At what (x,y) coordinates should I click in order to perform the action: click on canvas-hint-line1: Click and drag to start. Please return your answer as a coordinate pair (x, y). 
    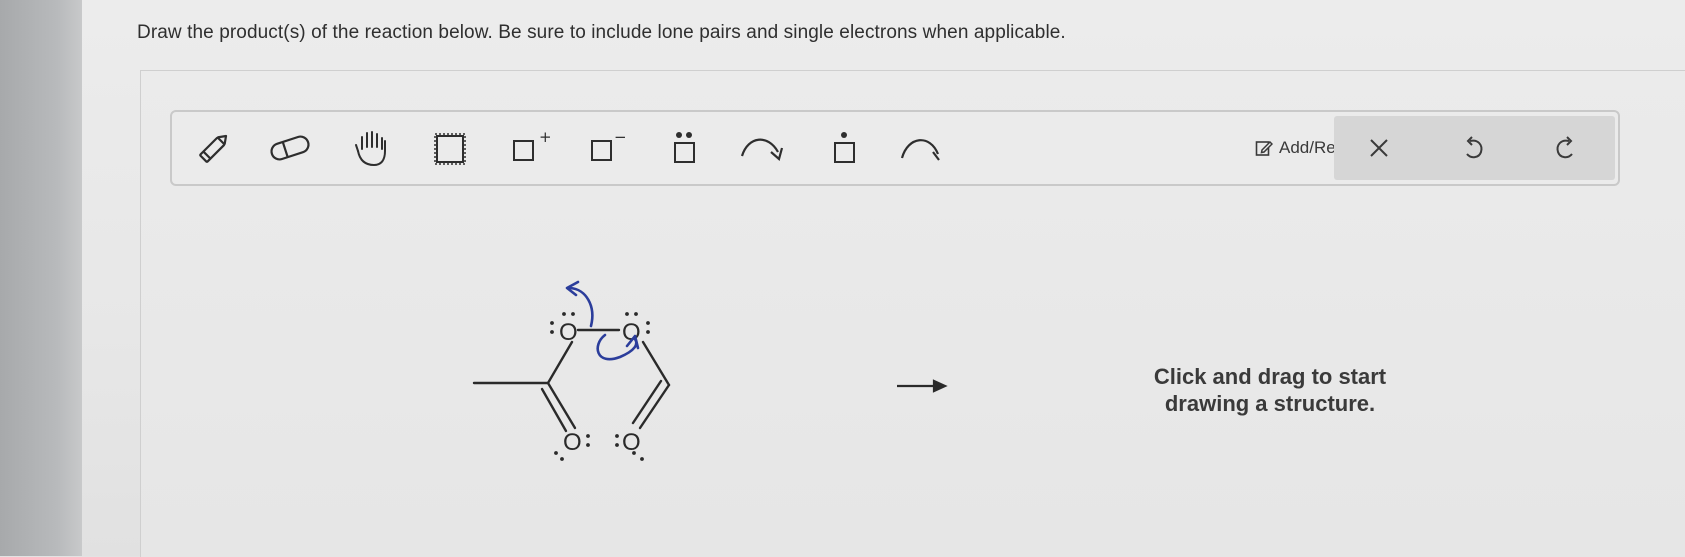
    Looking at the image, I should click on (1270, 376).